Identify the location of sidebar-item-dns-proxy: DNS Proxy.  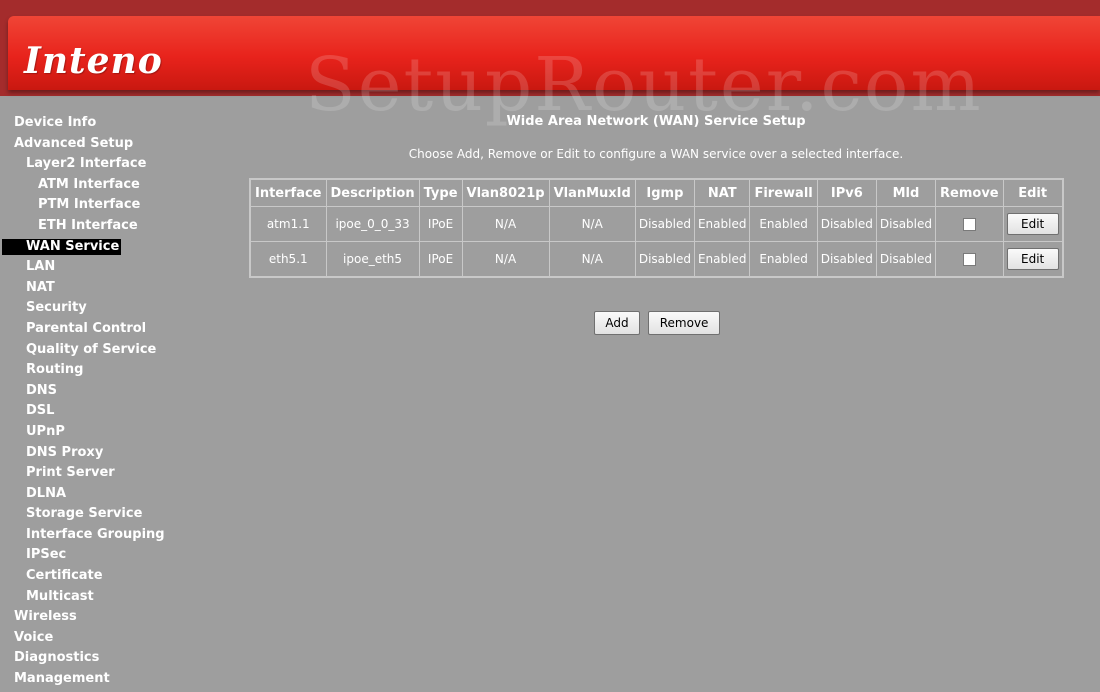
(100, 453).